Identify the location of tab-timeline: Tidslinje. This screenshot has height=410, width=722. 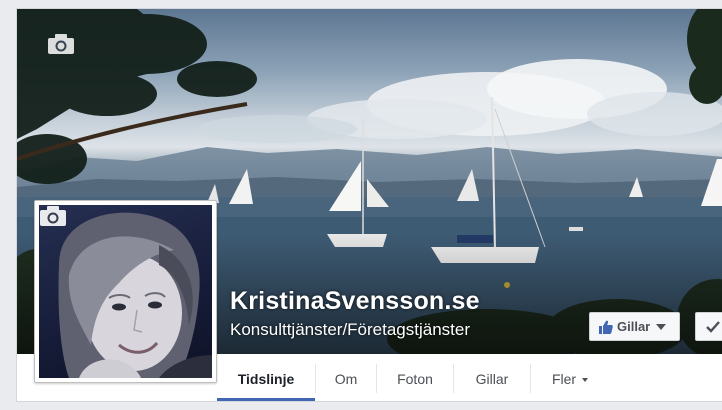
(266, 377).